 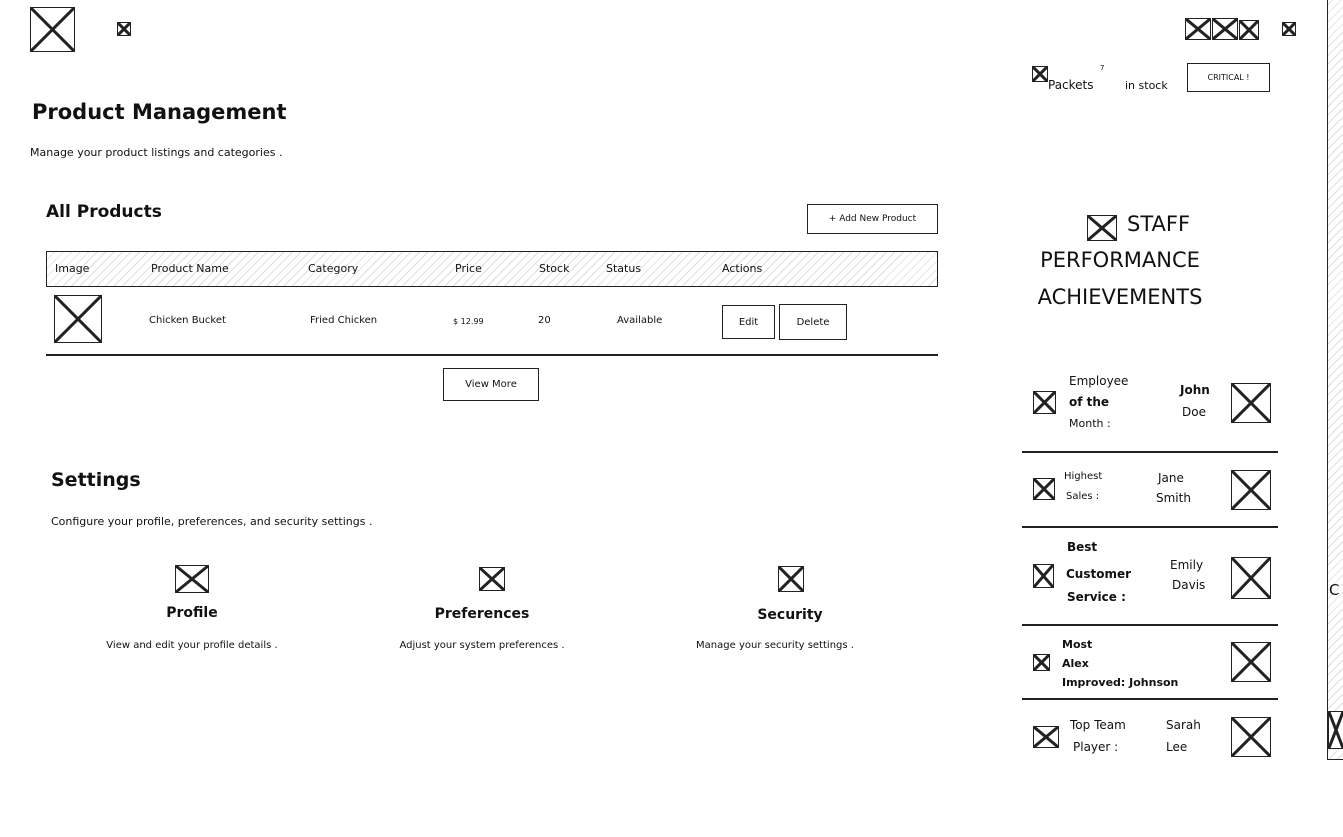 What do you see at coordinates (187, 320) in the screenshot?
I see `product-name: Chicken Bucket` at bounding box center [187, 320].